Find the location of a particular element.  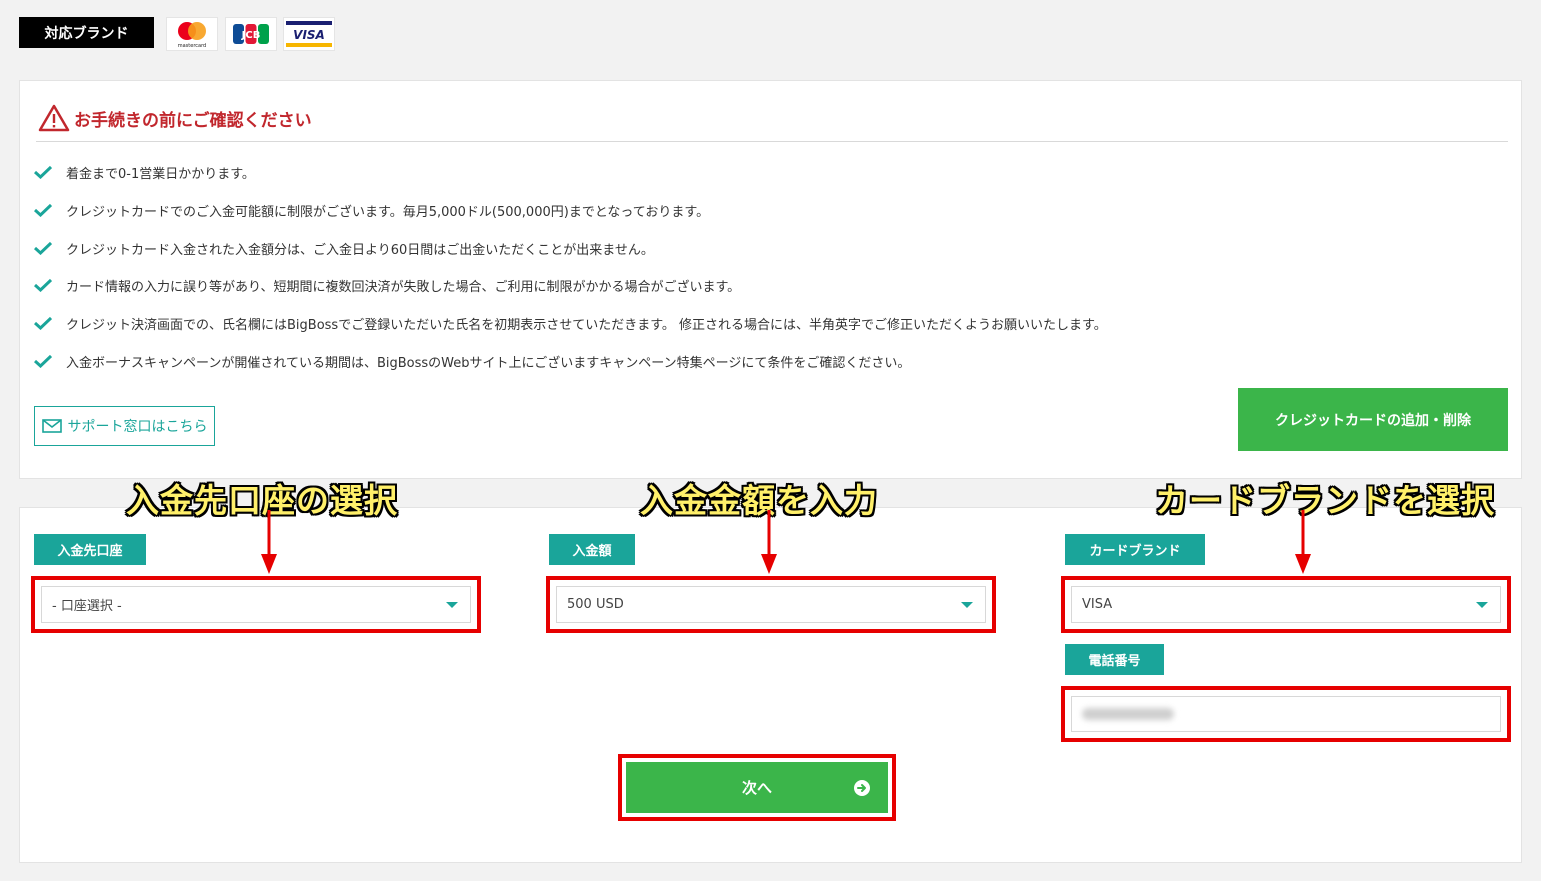

account-highlight: - 口座選択 - is located at coordinates (256, 604).